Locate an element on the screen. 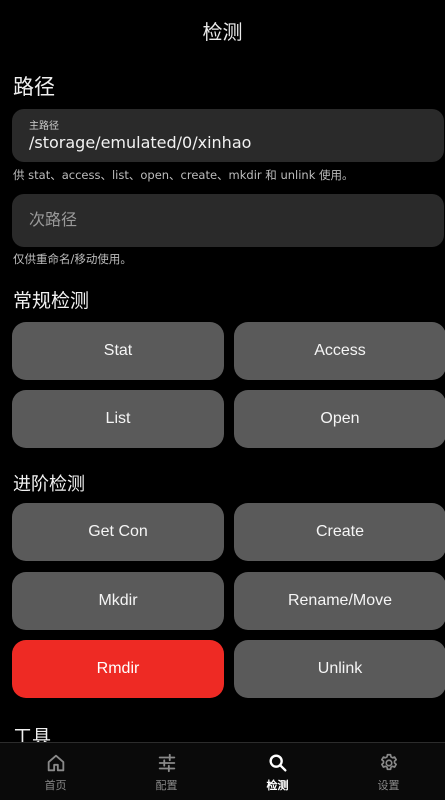 Image resolution: width=445 pixels, height=800 pixels. bottom-navigation: 首页 配置 检测 设置 is located at coordinates (222, 771).